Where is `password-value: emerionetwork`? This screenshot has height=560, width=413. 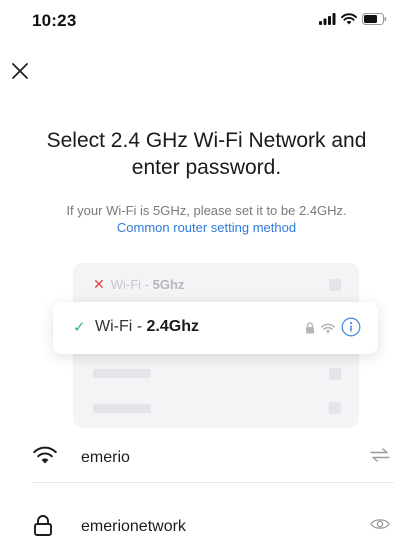
password-value: emerionetwork is located at coordinates (133, 526).